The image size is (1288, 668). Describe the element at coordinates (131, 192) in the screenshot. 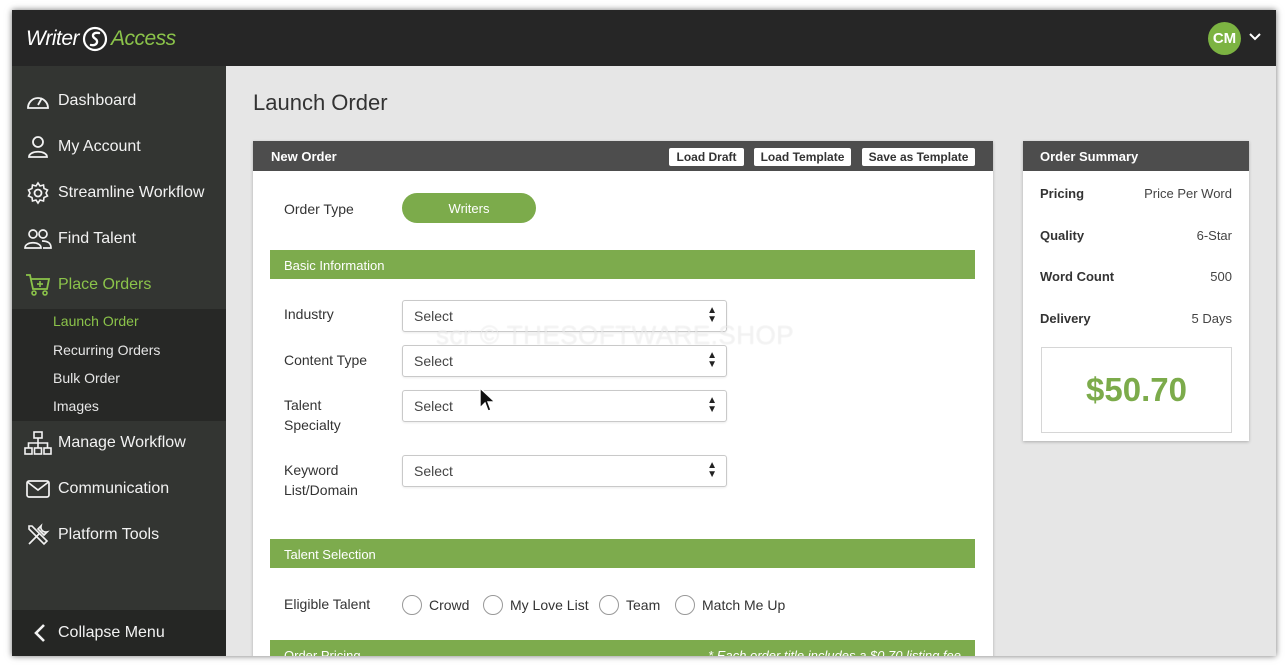

I see `sidebar-item-label: Streamline Workflow` at that location.